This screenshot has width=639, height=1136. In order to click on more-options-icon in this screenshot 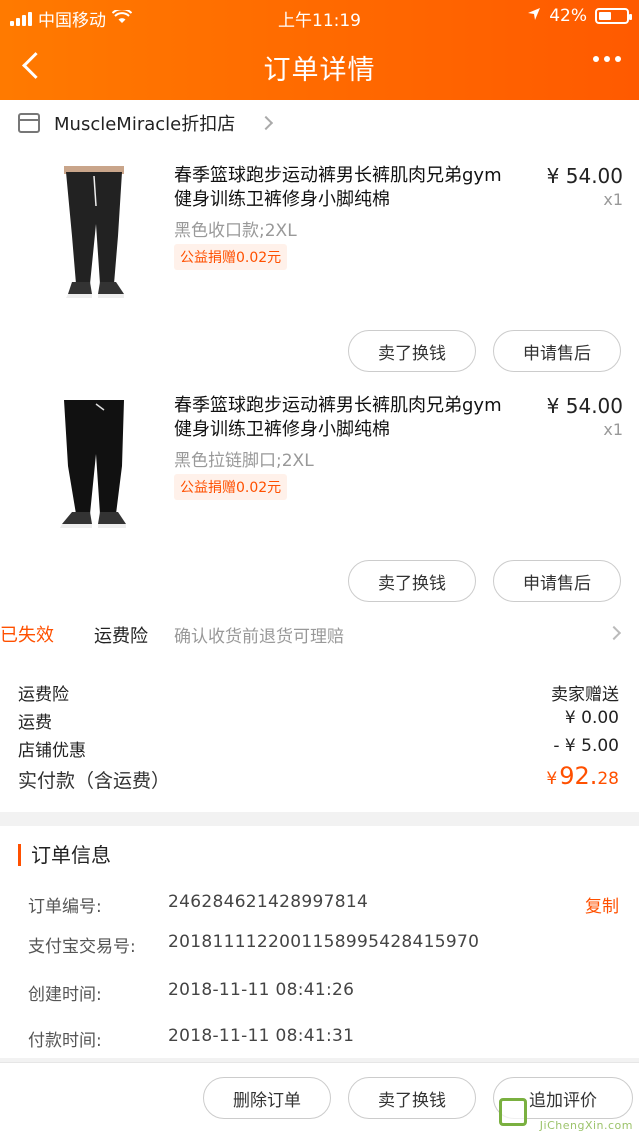, I will do `click(607, 59)`.